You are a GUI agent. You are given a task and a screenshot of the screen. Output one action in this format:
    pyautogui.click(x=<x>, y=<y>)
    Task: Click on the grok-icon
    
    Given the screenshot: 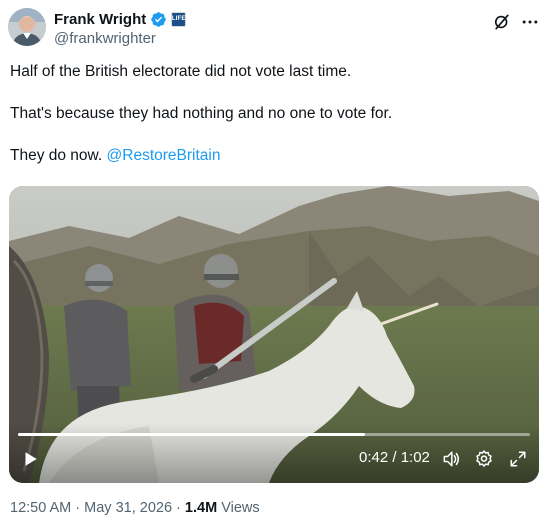 What is the action you would take?
    pyautogui.click(x=502, y=22)
    